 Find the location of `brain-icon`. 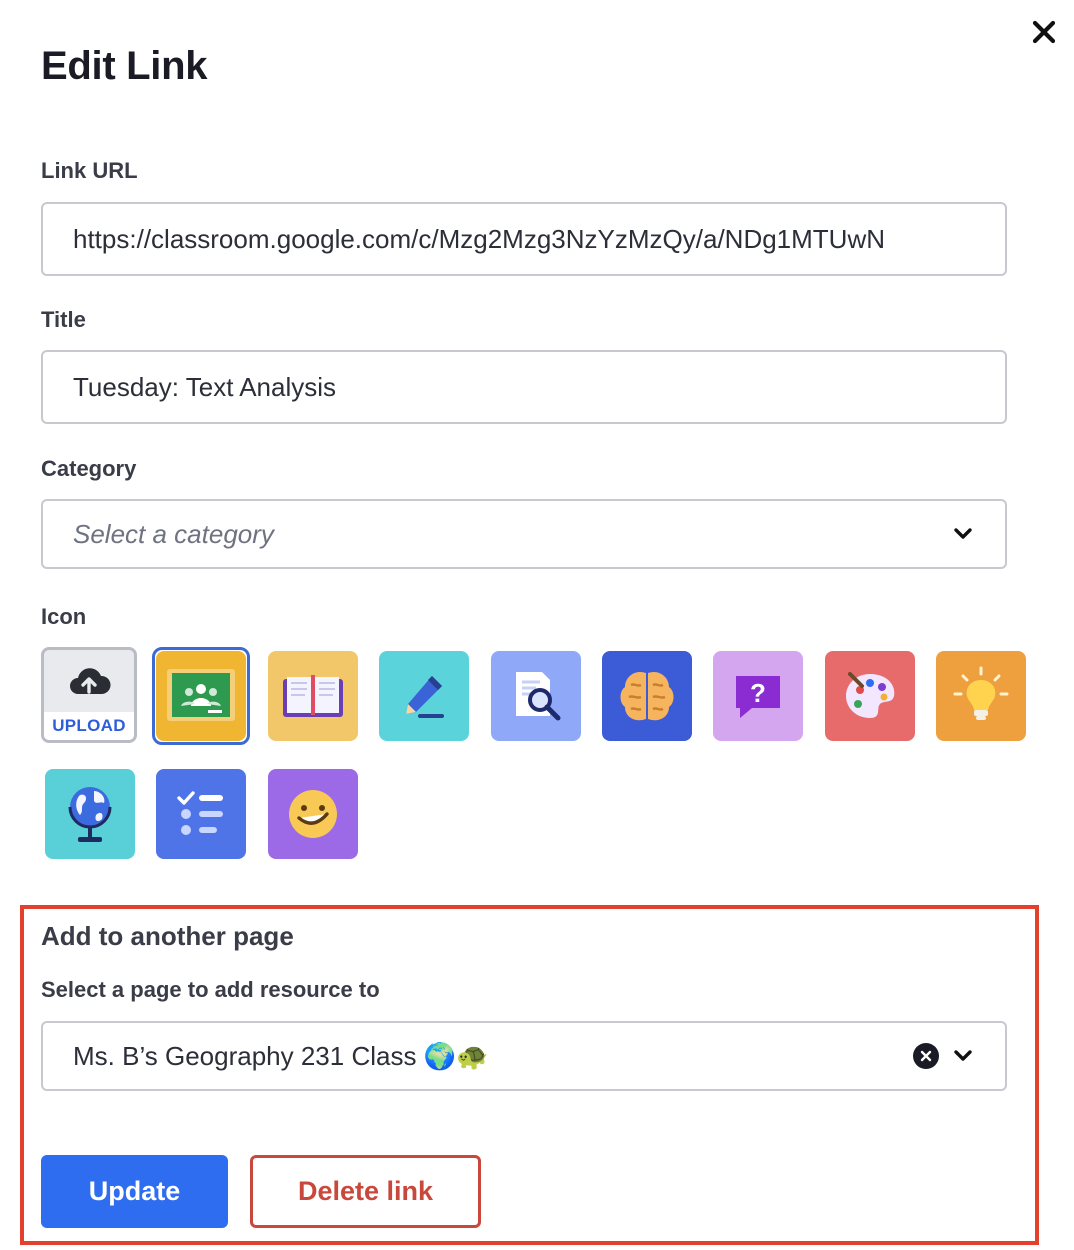

brain-icon is located at coordinates (647, 696).